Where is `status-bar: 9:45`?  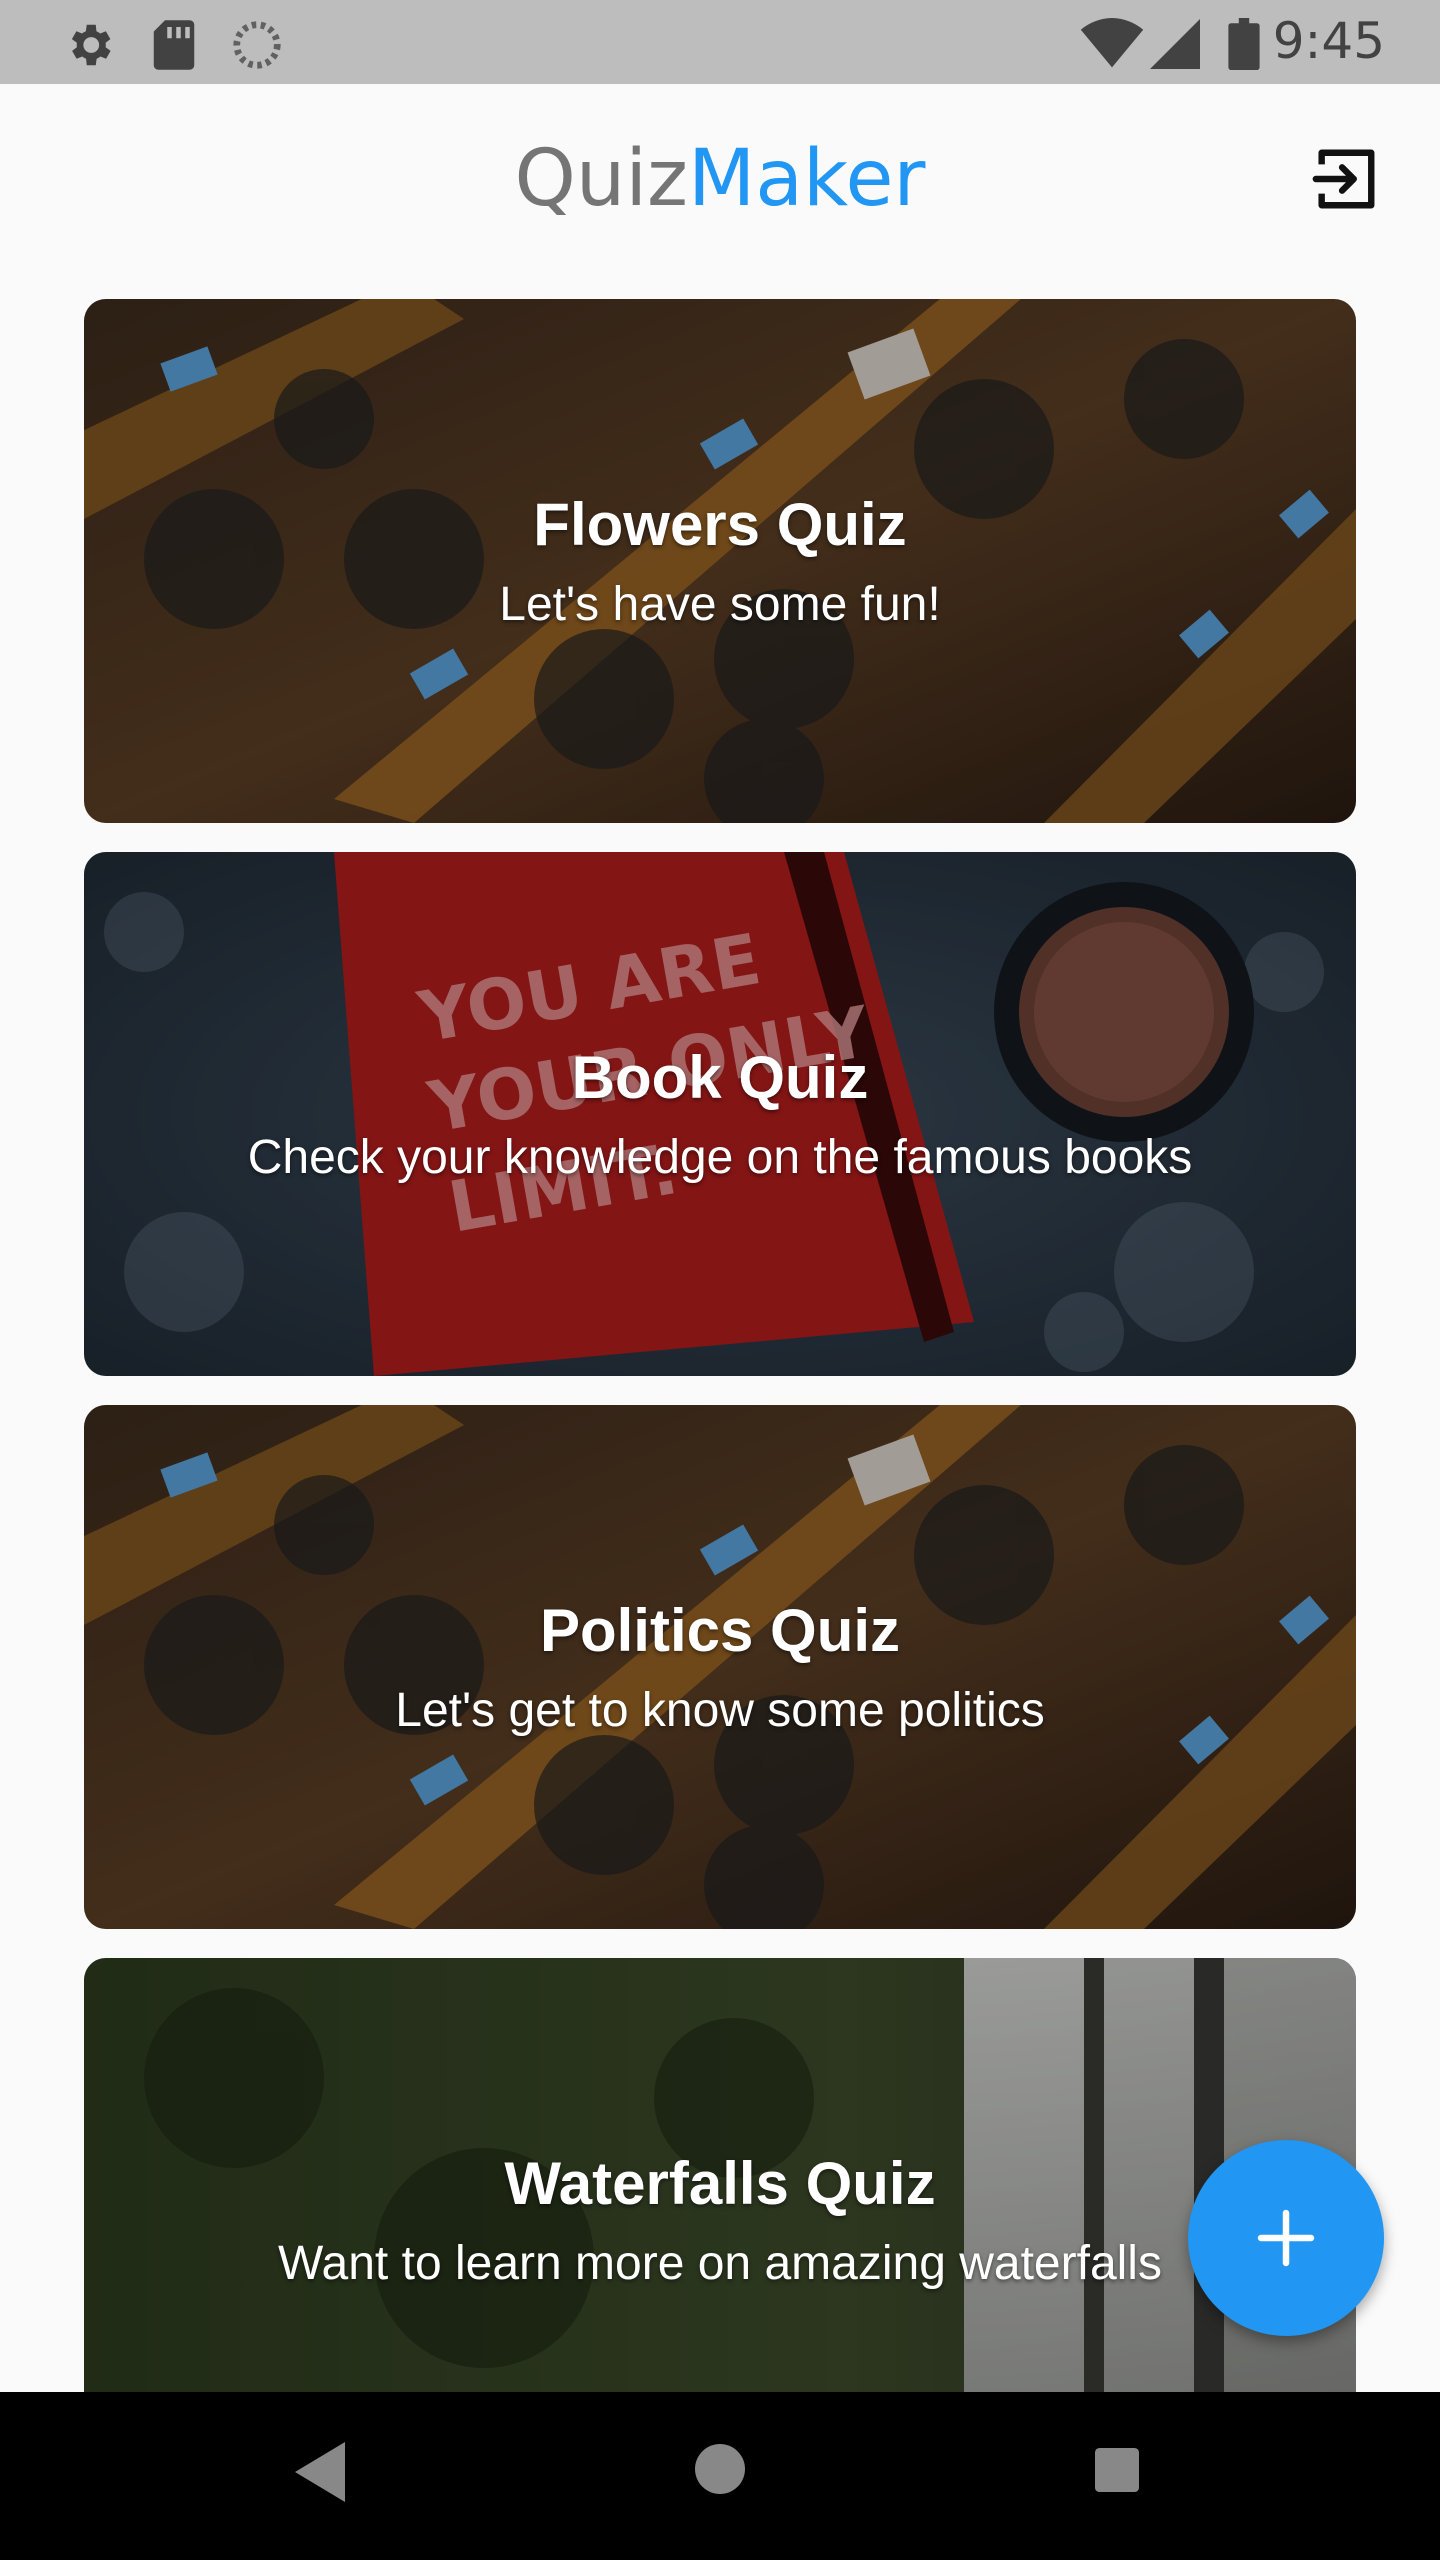
status-bar: 9:45 is located at coordinates (720, 42).